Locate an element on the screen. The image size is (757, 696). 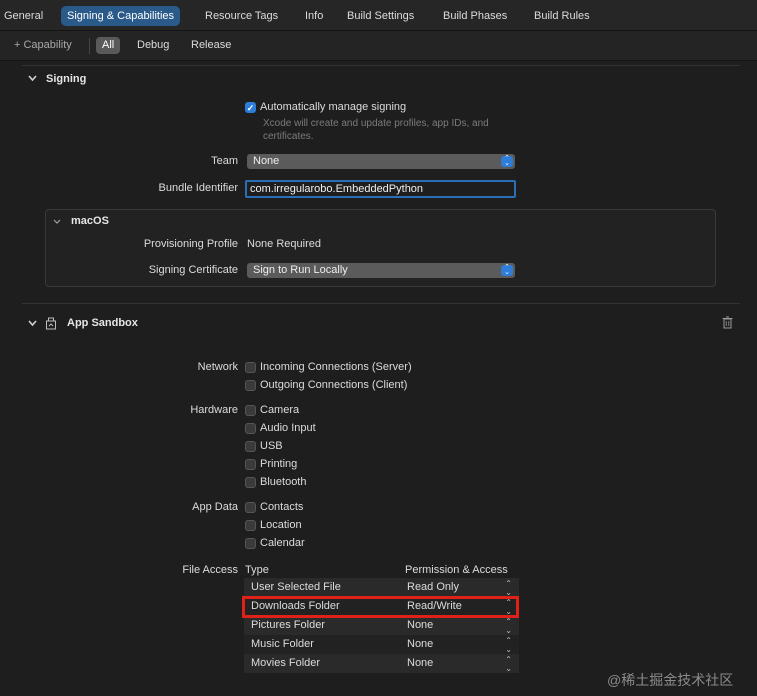
macos-panel-title: macOS is located at coordinates (90, 221).